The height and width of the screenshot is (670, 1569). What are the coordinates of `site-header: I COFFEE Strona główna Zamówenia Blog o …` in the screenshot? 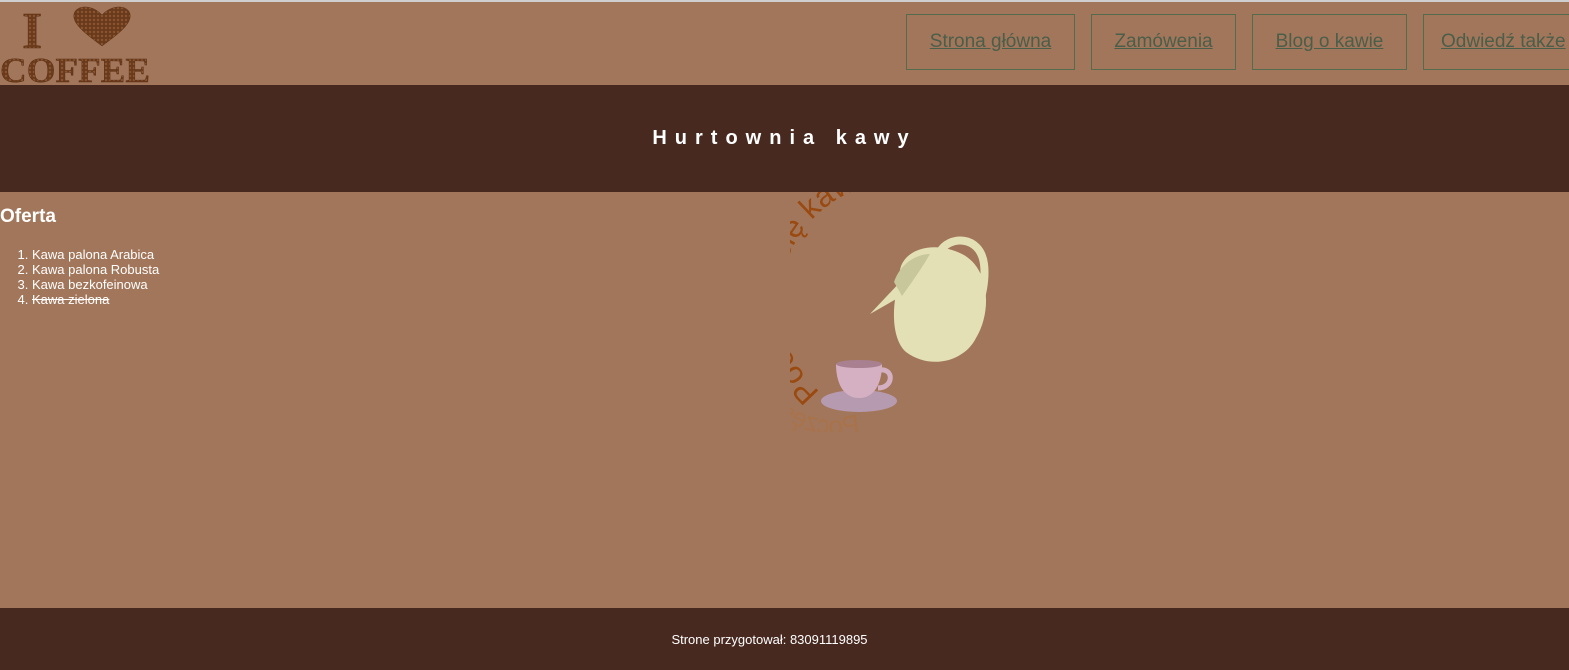 It's located at (784, 43).